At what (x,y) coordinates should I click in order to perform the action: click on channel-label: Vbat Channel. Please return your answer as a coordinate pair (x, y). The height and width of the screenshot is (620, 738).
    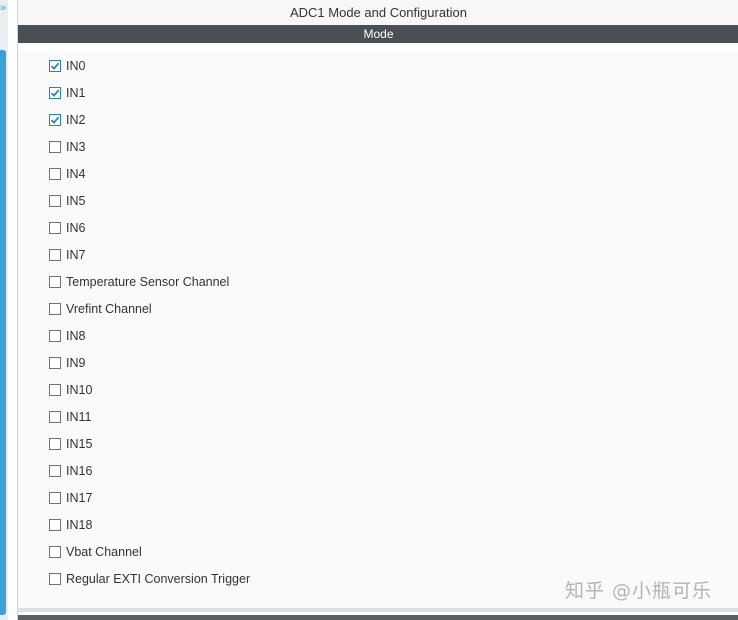
    Looking at the image, I should click on (104, 552).